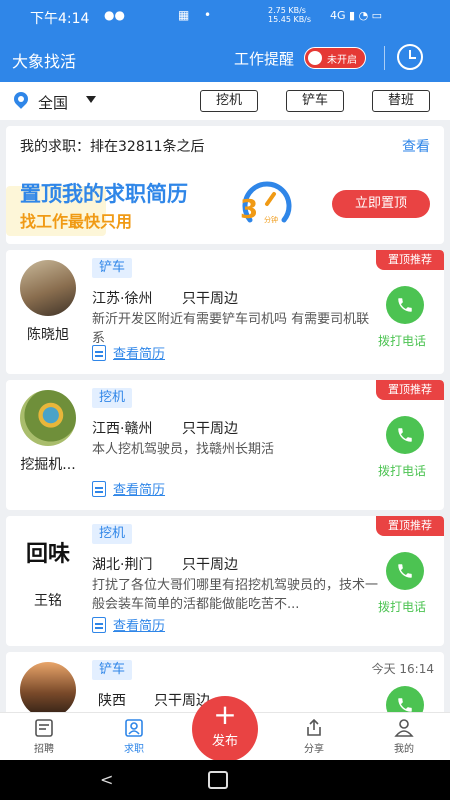 Image resolution: width=450 pixels, height=800 pixels. What do you see at coordinates (338, 15) in the screenshot?
I see `signal-label: 4G` at bounding box center [338, 15].